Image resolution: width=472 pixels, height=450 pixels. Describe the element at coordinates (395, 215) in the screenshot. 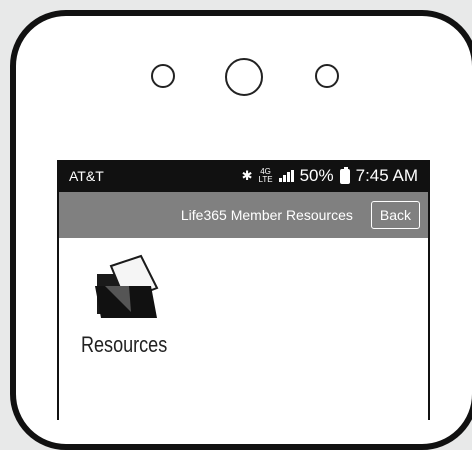

I see `back-button: Back` at that location.